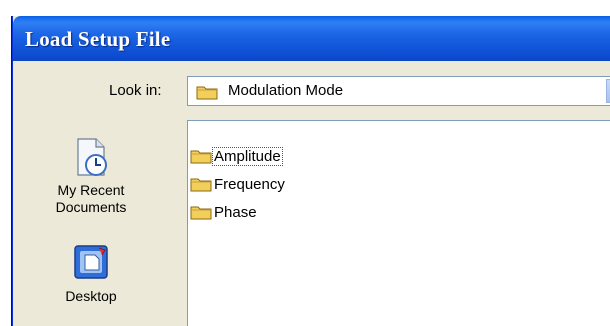 The height and width of the screenshot is (326, 610). What do you see at coordinates (608, 91) in the screenshot?
I see `dropdown-arrow-button` at bounding box center [608, 91].